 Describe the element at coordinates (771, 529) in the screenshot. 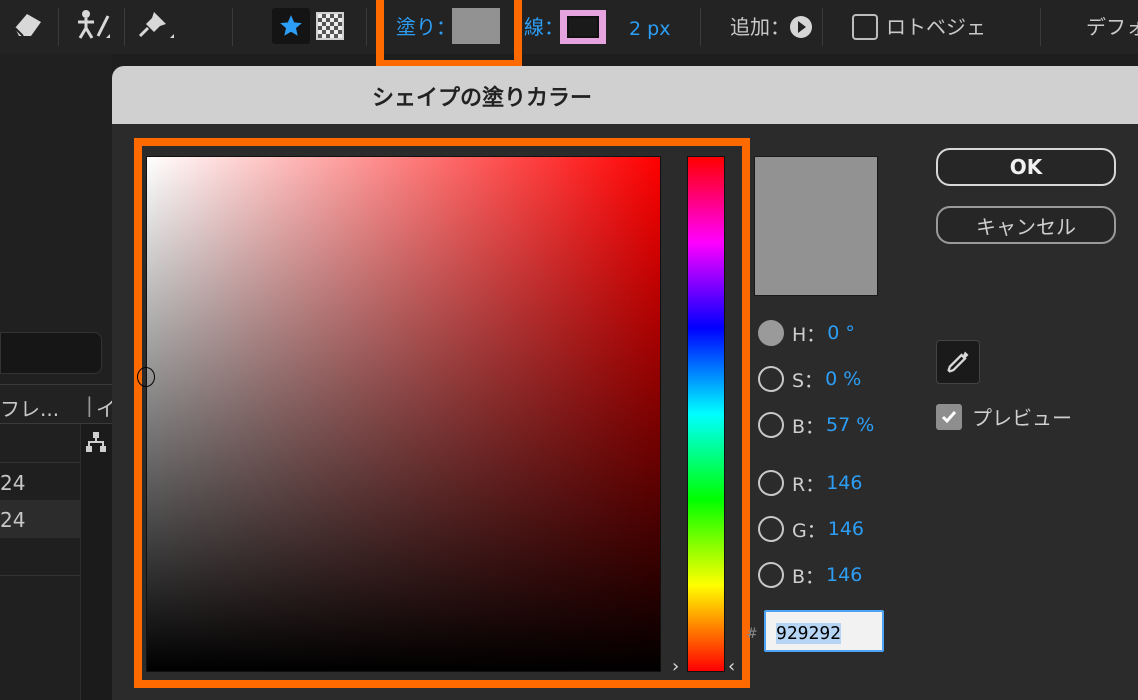

I see `green-radio` at that location.